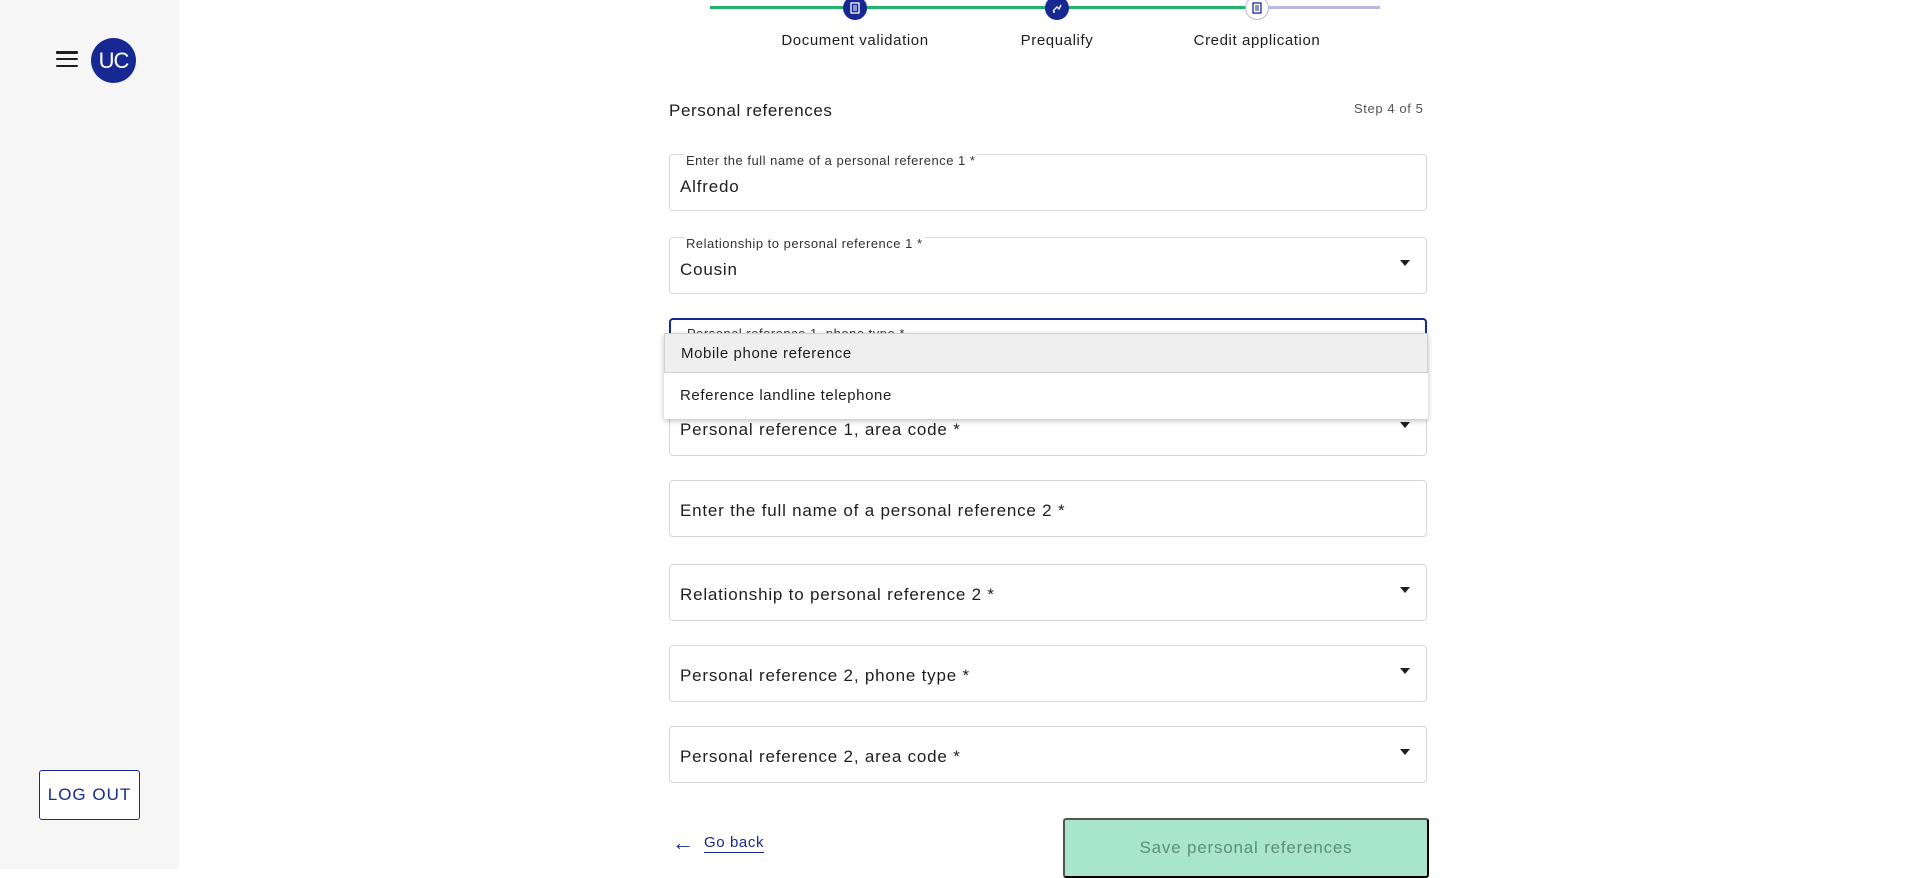 Image resolution: width=1920 pixels, height=878 pixels. Describe the element at coordinates (804, 243) in the screenshot. I see `ref1-relationship-label: Relationship to personal reference 1 *` at that location.